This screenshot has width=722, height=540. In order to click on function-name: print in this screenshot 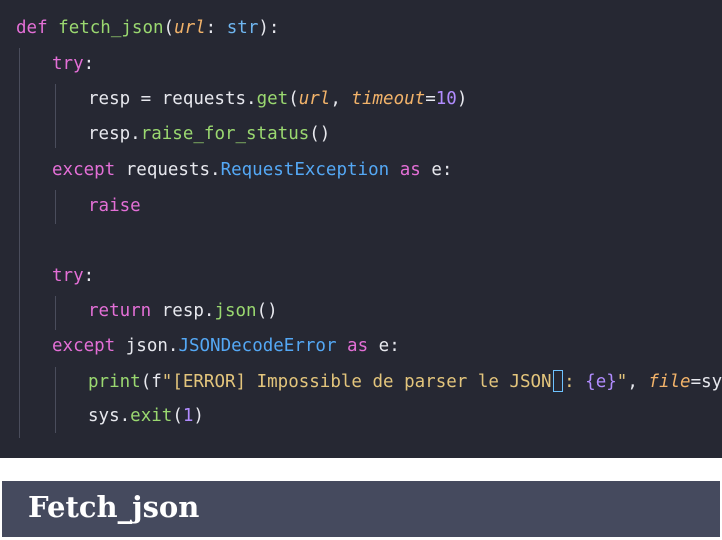, I will do `click(114, 382)`.